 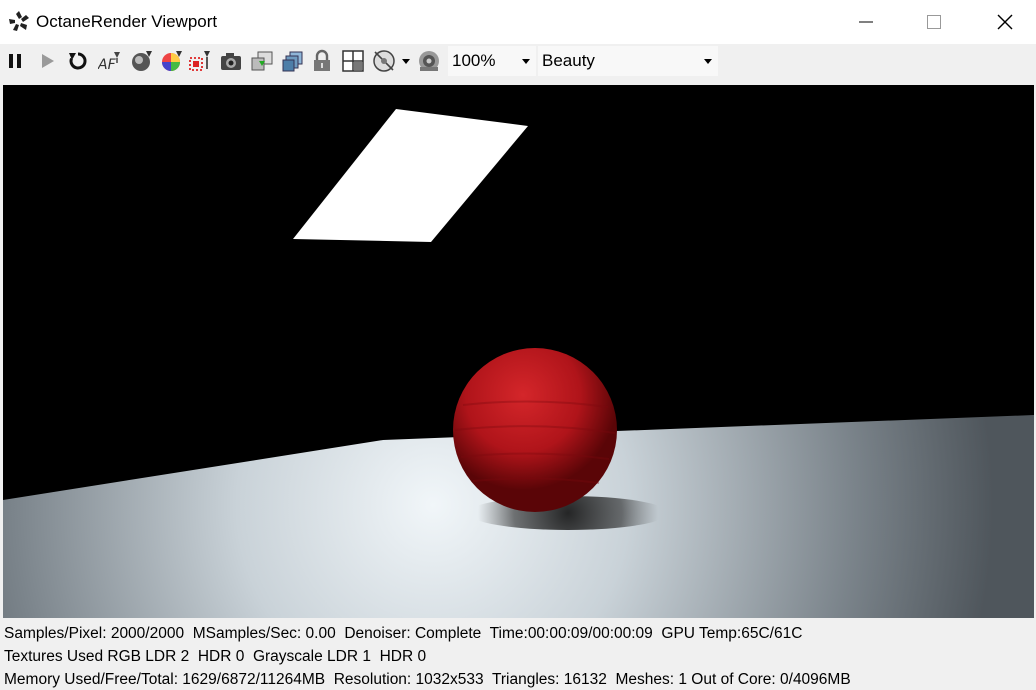 What do you see at coordinates (15, 61) in the screenshot?
I see `pause-icon` at bounding box center [15, 61].